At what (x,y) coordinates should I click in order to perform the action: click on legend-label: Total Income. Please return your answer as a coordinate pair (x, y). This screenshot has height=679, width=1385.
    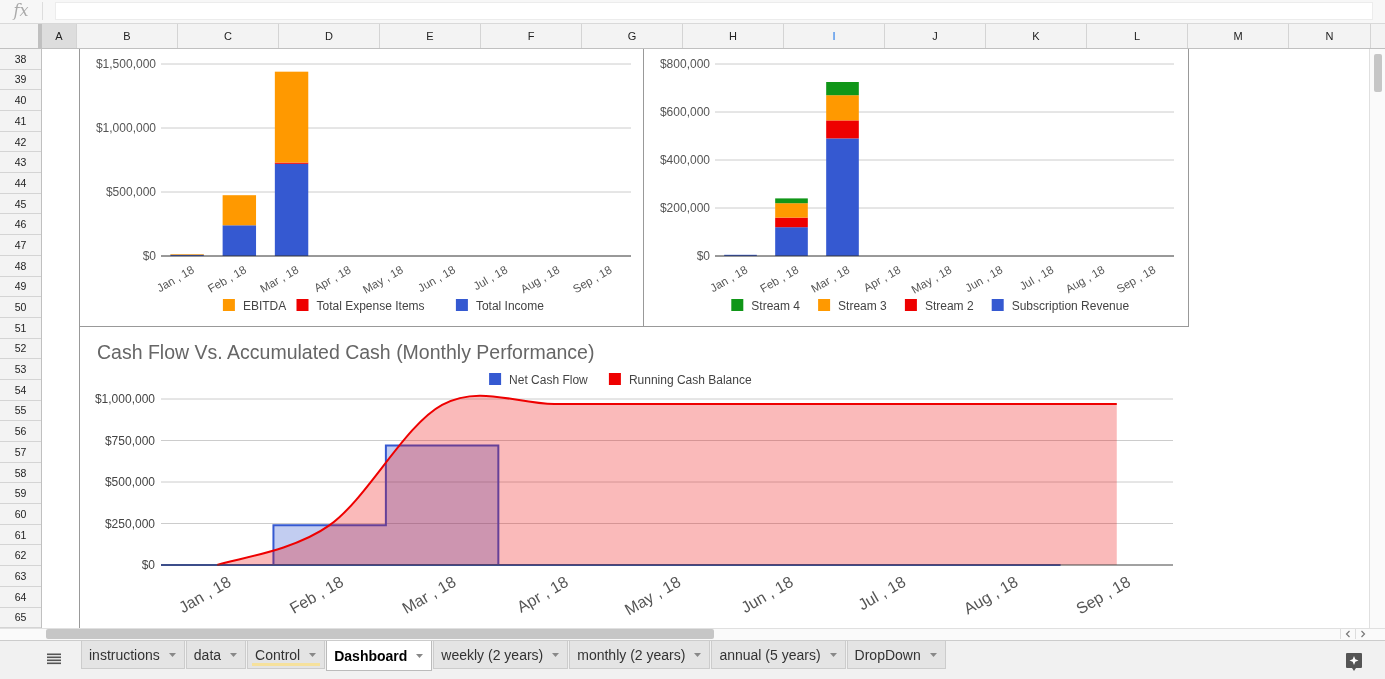
    Looking at the image, I should click on (509, 305).